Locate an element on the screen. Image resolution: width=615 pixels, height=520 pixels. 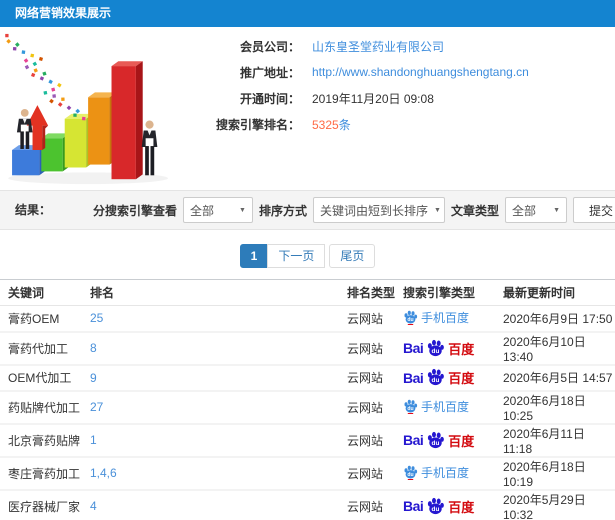
results-table-head: 关键词 排名 排名类型 搜索引擎类型 最新更新时间 is located at coordinates (307, 292).